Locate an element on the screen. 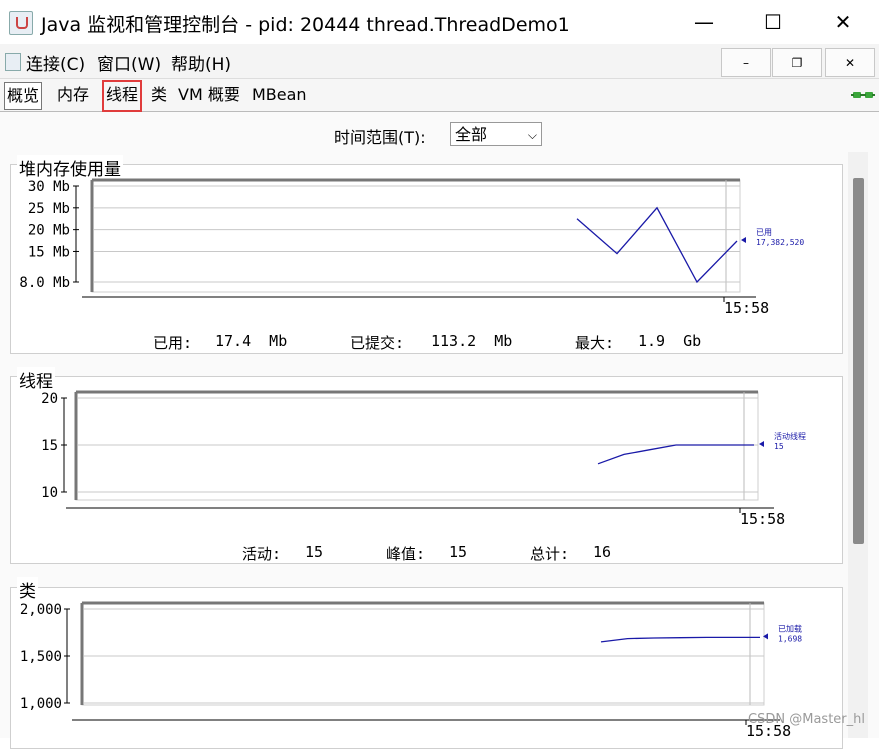 This screenshot has height=749, width=879. heap-committed-label: 已提交: is located at coordinates (377, 343).